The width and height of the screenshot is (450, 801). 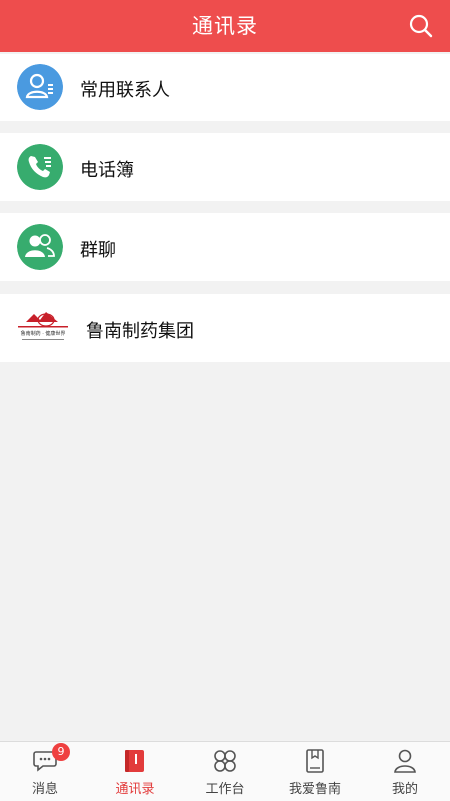 What do you see at coordinates (98, 250) in the screenshot?
I see `group-chat-label: 群聊` at bounding box center [98, 250].